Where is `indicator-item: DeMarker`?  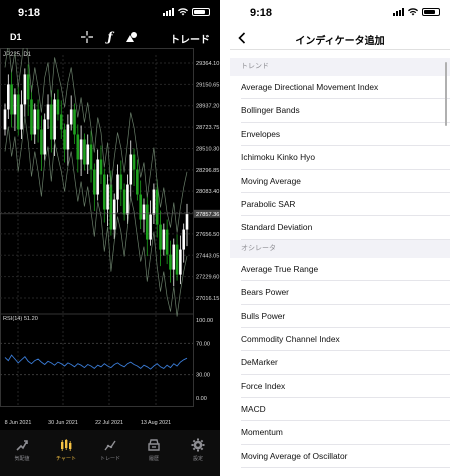 indicator-item: DeMarker is located at coordinates (345, 363).